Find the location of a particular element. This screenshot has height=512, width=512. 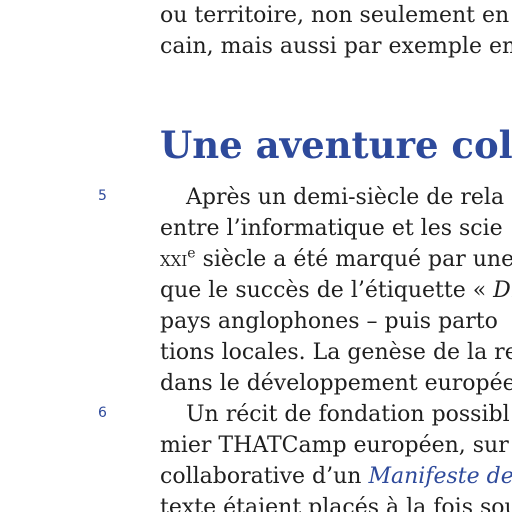

body-text-line: collaborative d’un Manifeste de is located at coordinates (336, 477).